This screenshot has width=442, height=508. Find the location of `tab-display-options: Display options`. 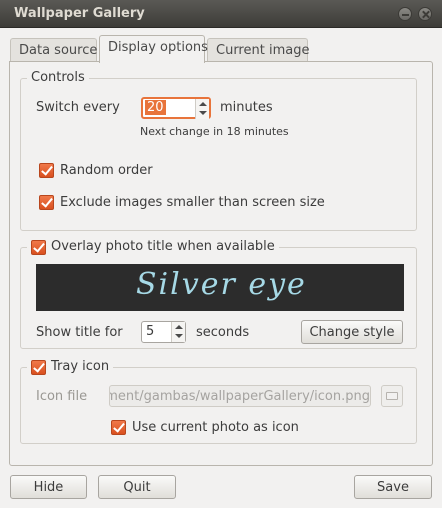

tab-display-options: Display options is located at coordinates (153, 49).